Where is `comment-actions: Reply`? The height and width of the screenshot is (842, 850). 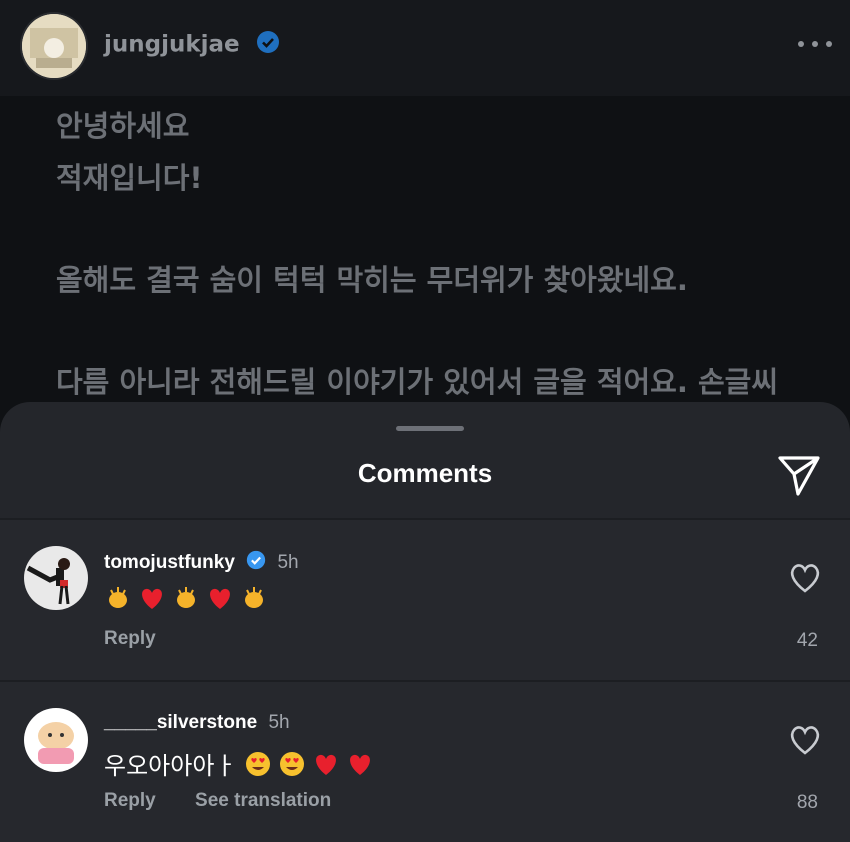 comment-actions: Reply is located at coordinates (147, 639).